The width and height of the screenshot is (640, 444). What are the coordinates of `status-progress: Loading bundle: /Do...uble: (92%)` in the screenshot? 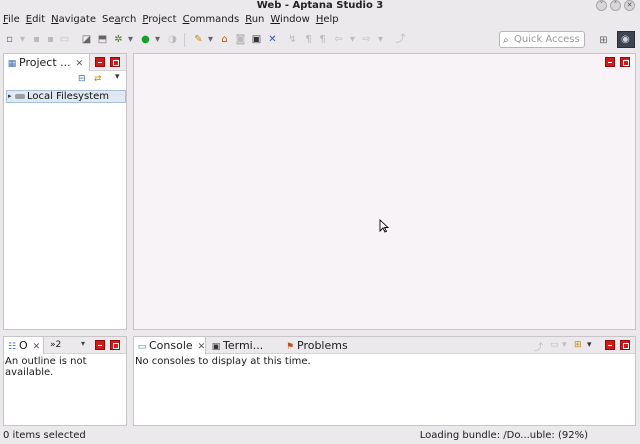 It's located at (503, 435).